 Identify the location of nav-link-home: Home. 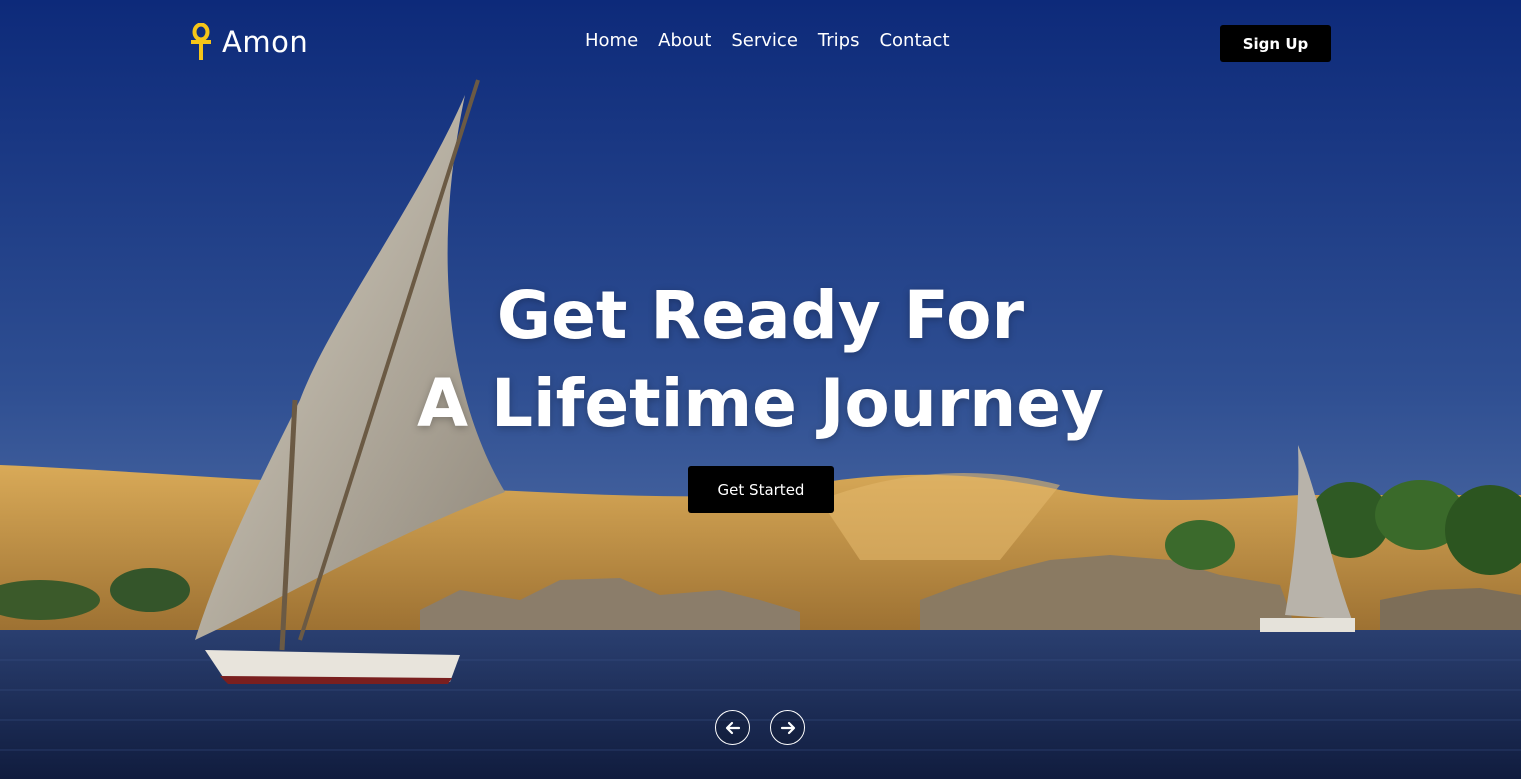
(611, 40).